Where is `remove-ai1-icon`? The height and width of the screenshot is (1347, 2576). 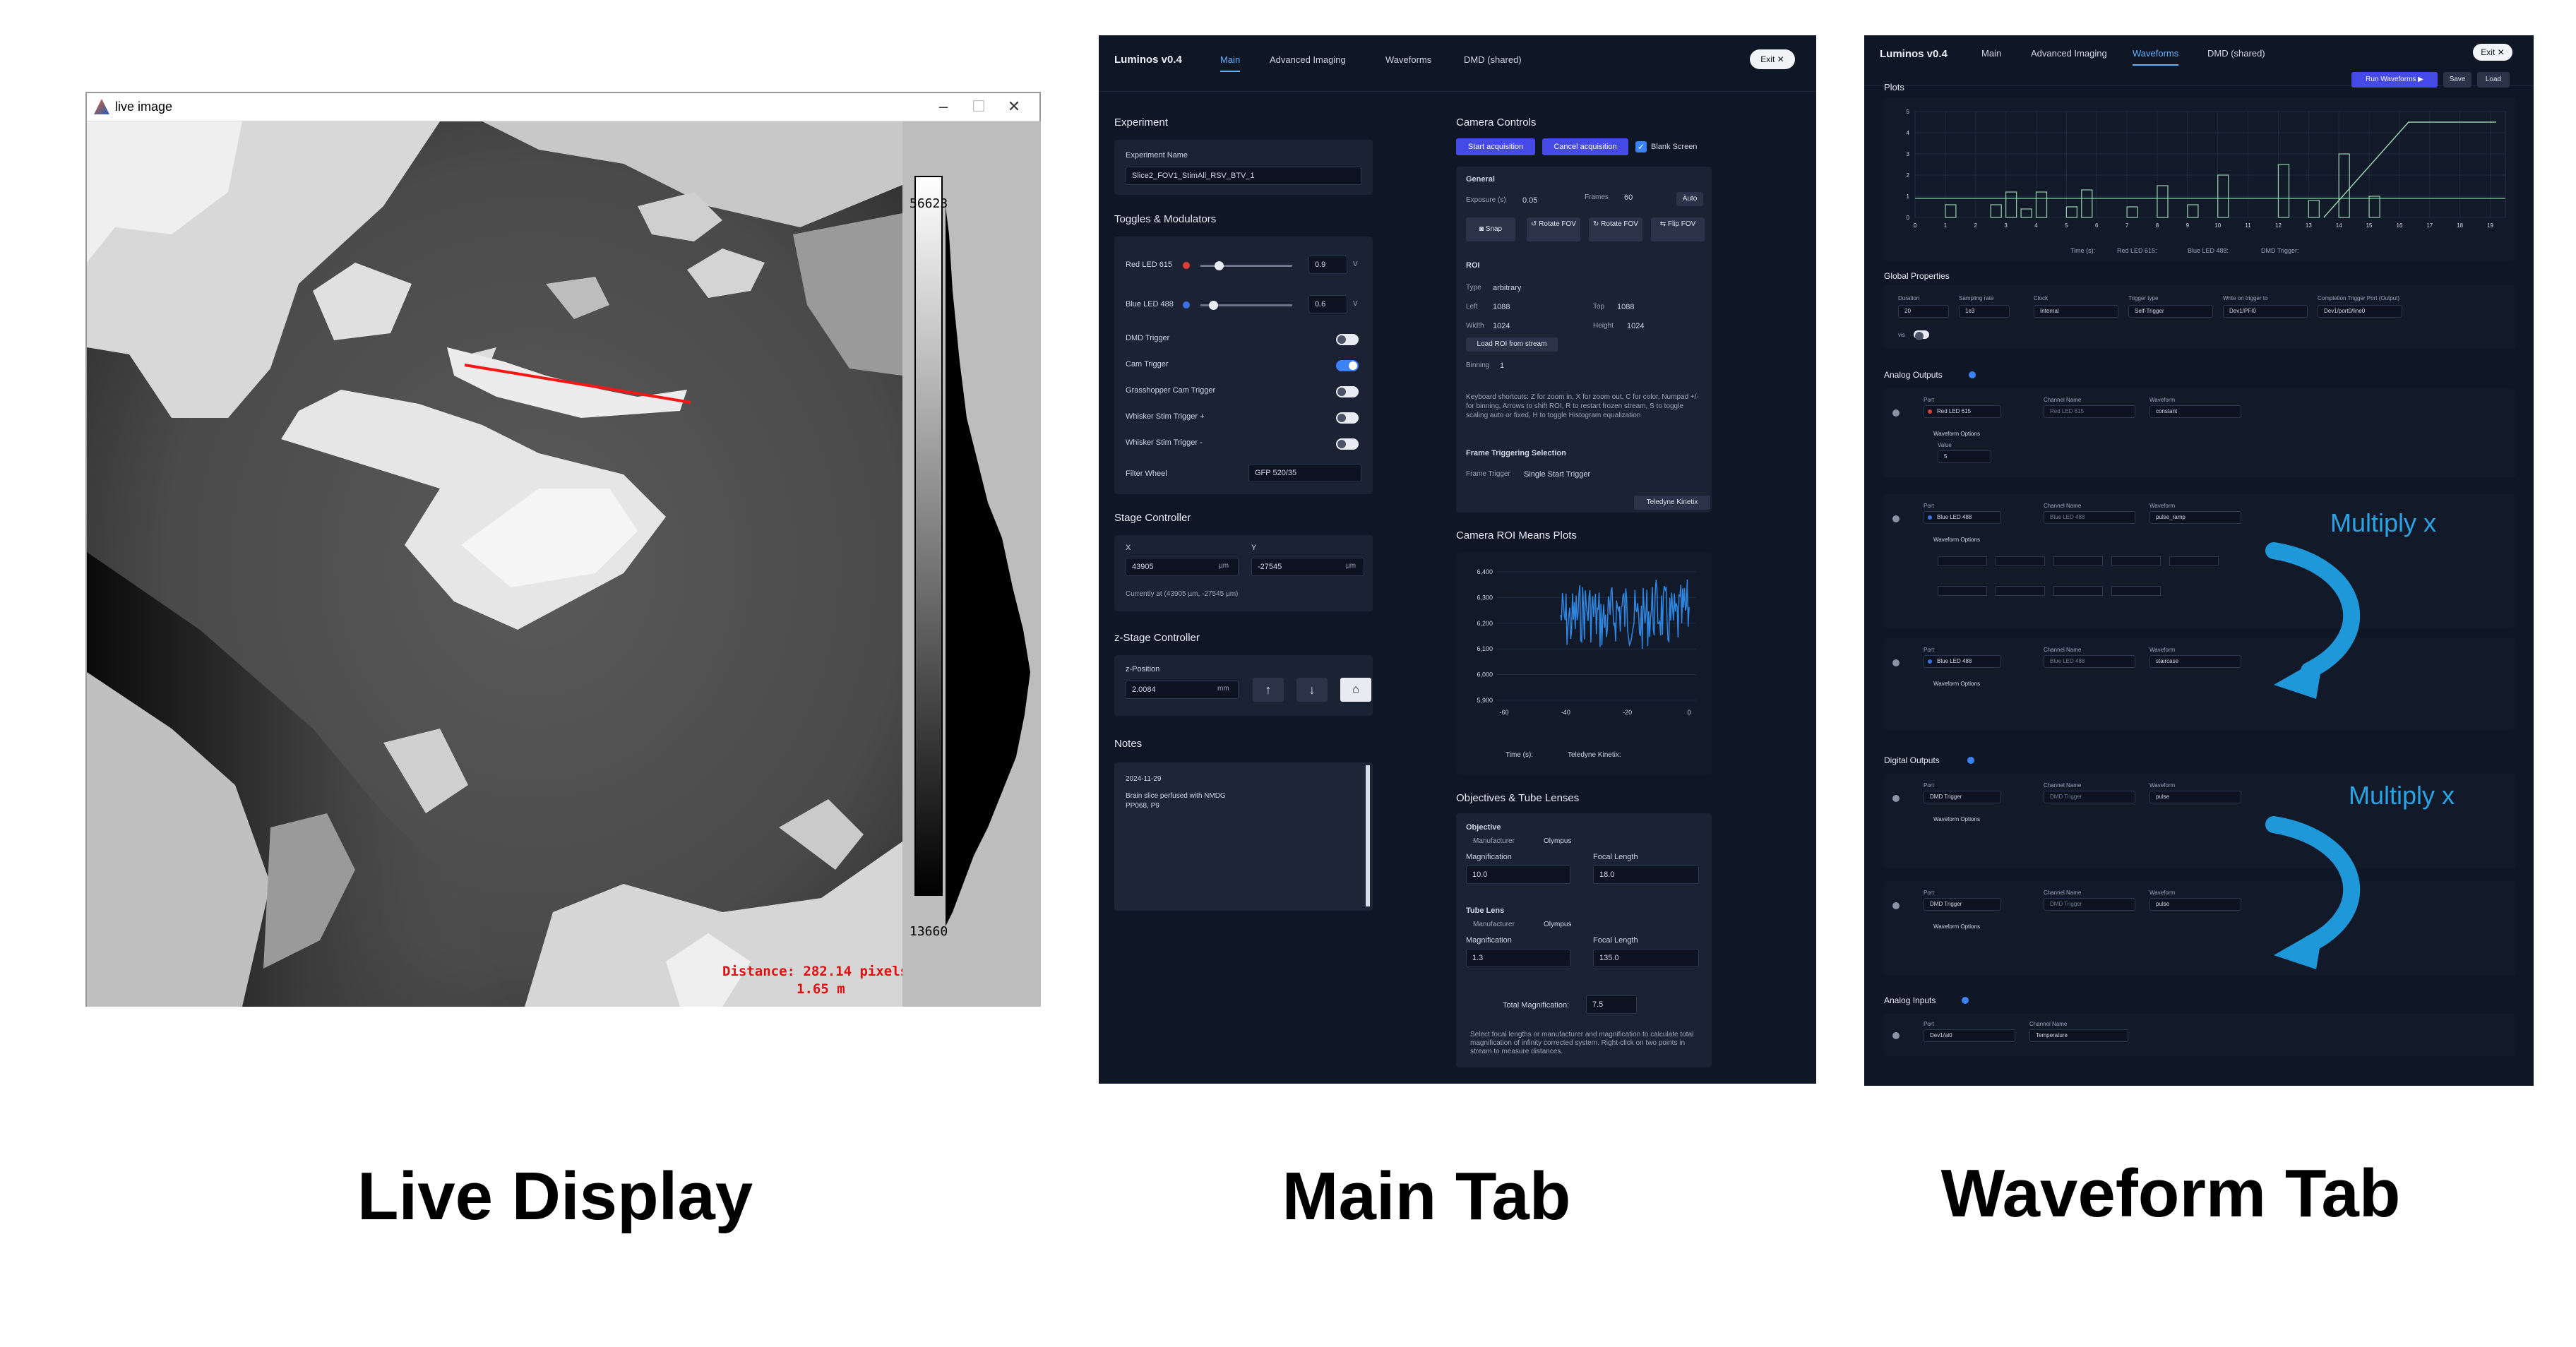
remove-ai1-icon is located at coordinates (1896, 1035).